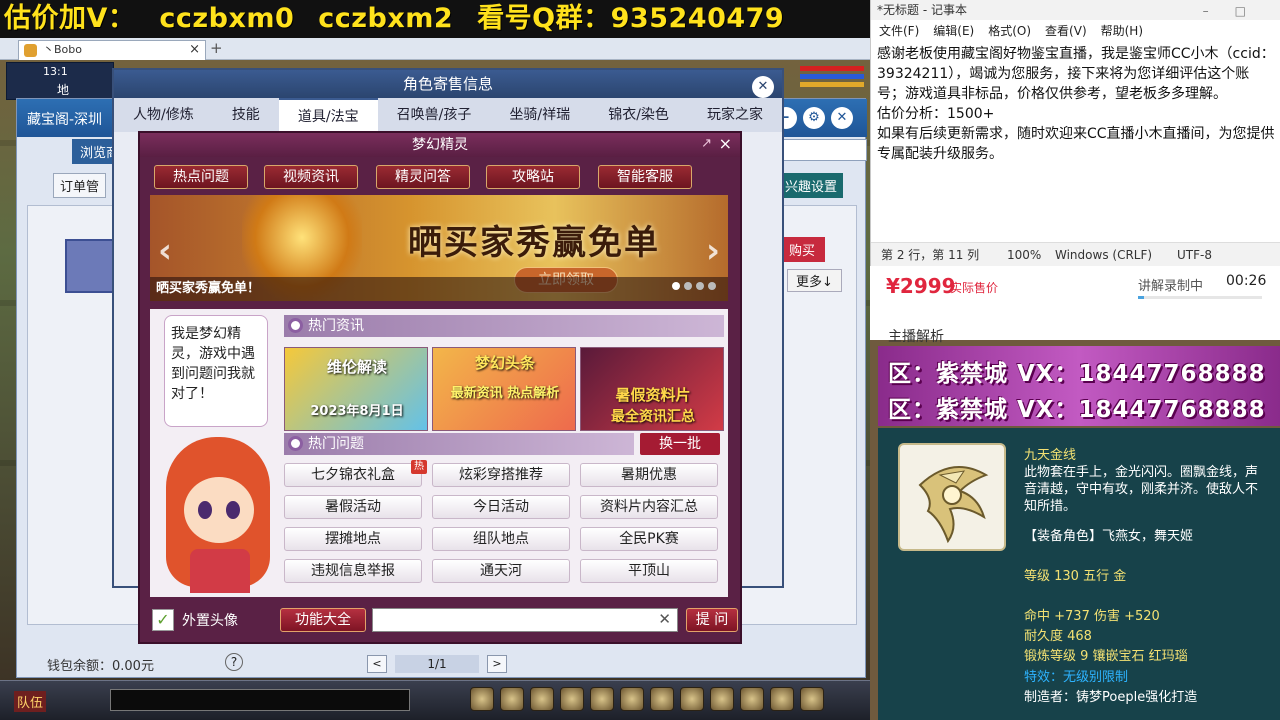 This screenshot has height=720, width=1280. I want to click on question-item: 今日活动, so click(501, 507).